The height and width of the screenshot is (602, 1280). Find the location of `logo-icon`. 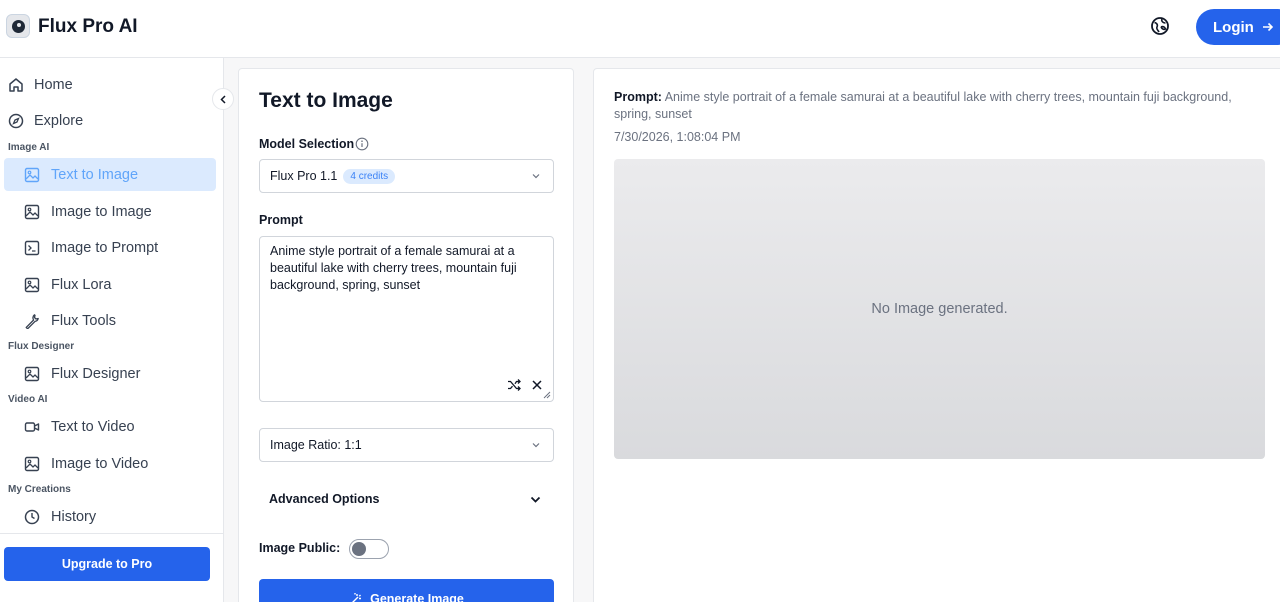

logo-icon is located at coordinates (18, 26).